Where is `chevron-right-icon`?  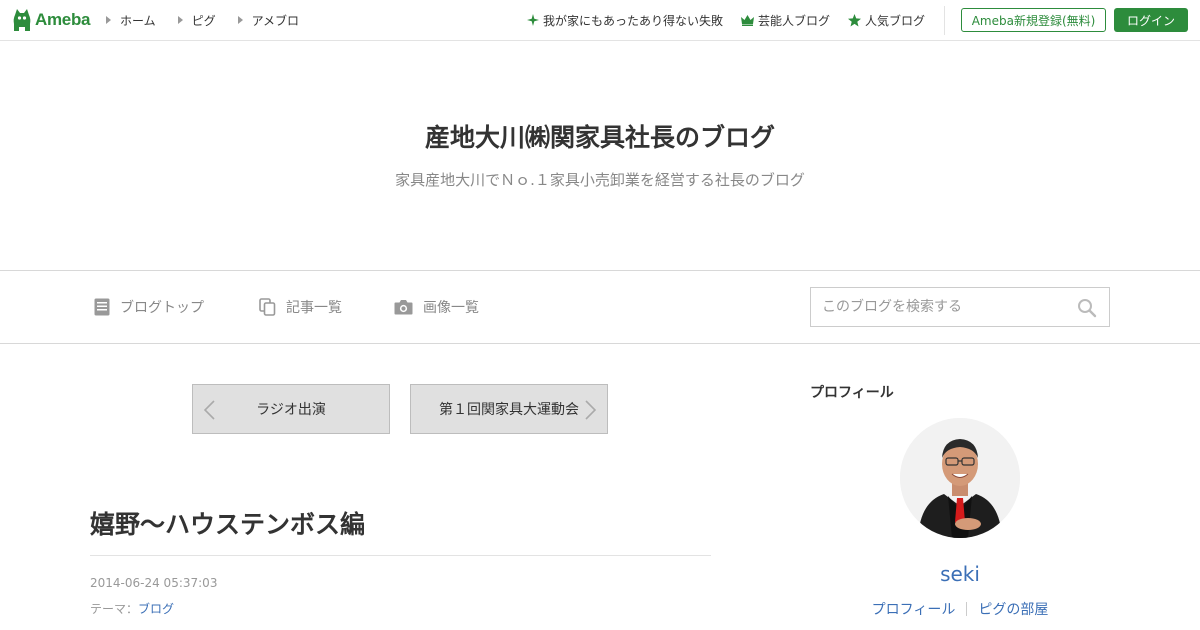 chevron-right-icon is located at coordinates (591, 410).